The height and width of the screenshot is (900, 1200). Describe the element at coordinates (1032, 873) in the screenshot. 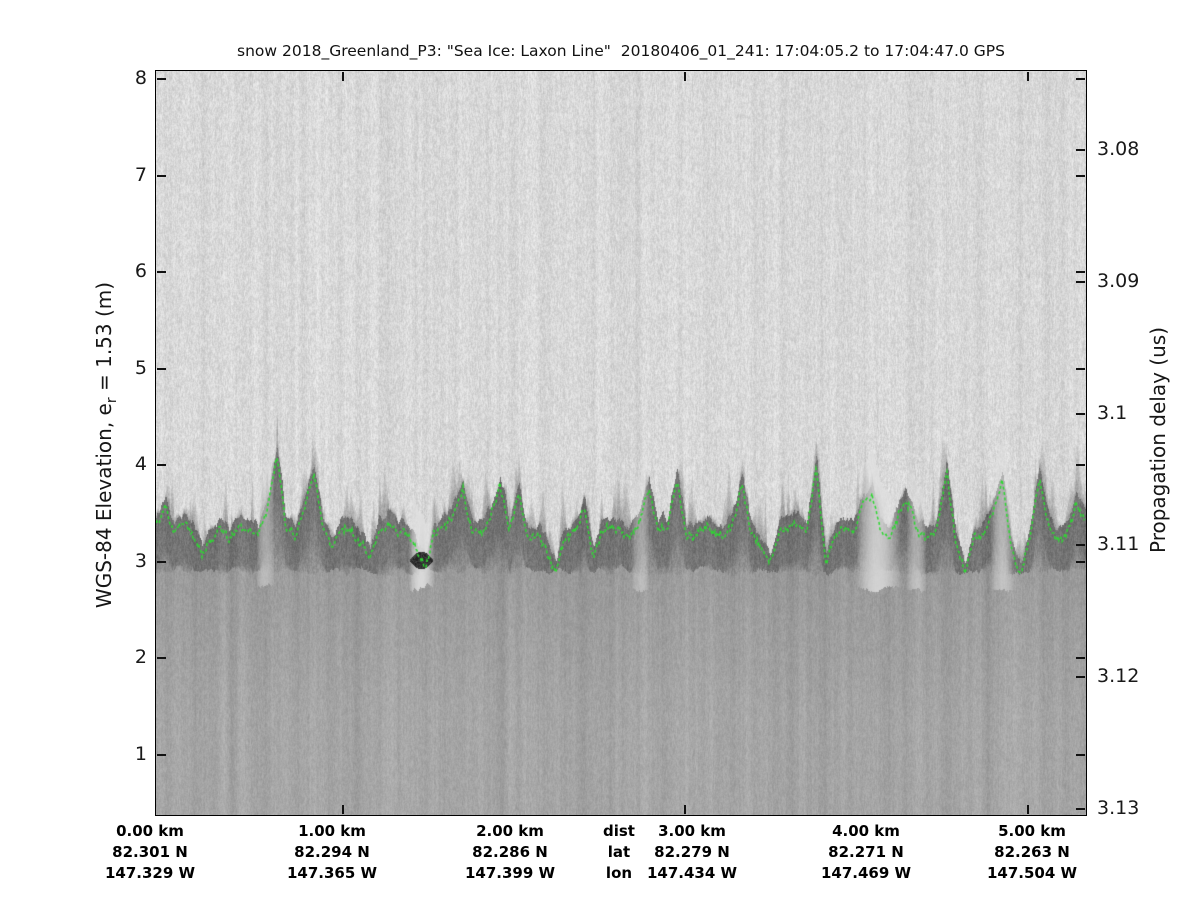

I see `geo-lon-value: 147.504 W` at that location.